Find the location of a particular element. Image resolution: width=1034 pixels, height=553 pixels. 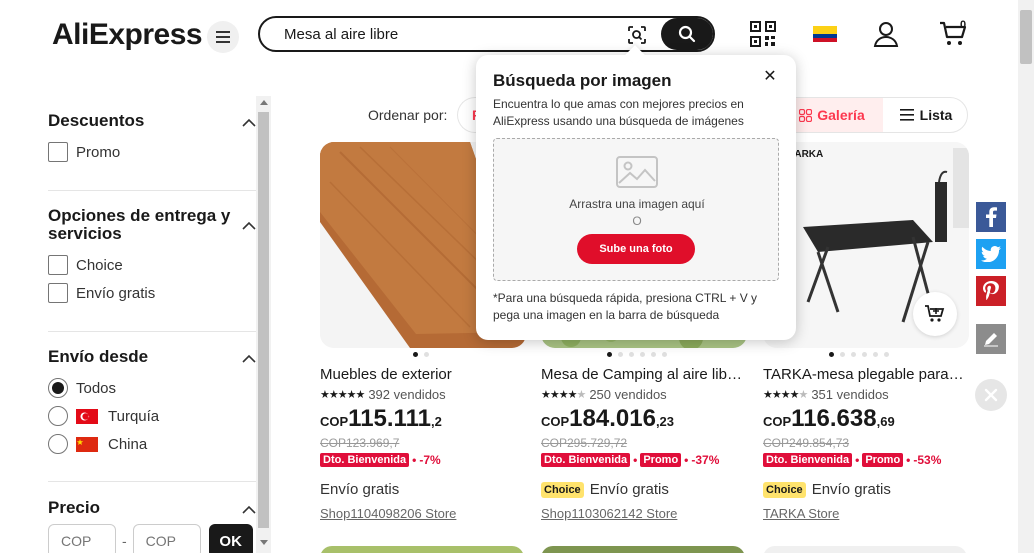

drop-text: Arrastra una imagen aquí is located at coordinates (637, 204).